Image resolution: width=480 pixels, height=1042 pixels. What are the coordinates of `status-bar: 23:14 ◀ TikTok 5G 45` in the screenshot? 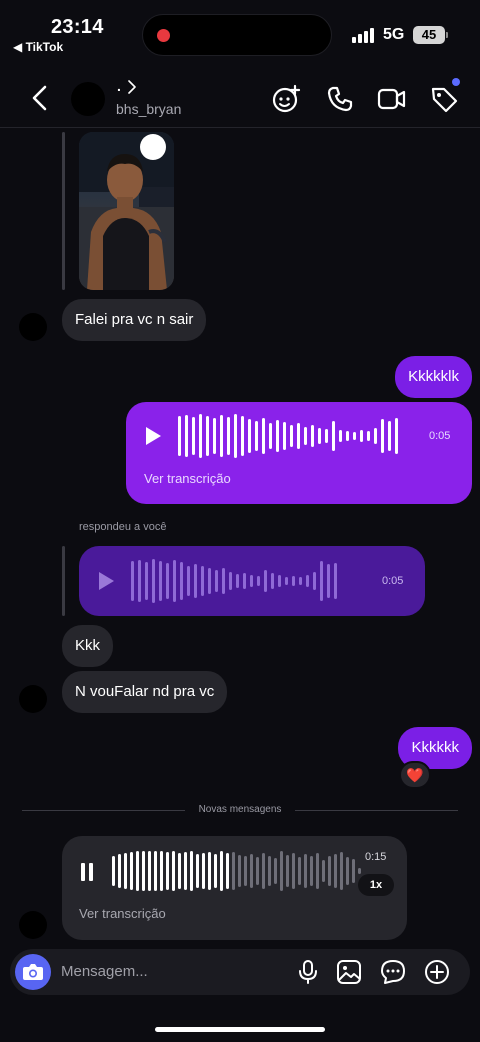 It's located at (240, 35).